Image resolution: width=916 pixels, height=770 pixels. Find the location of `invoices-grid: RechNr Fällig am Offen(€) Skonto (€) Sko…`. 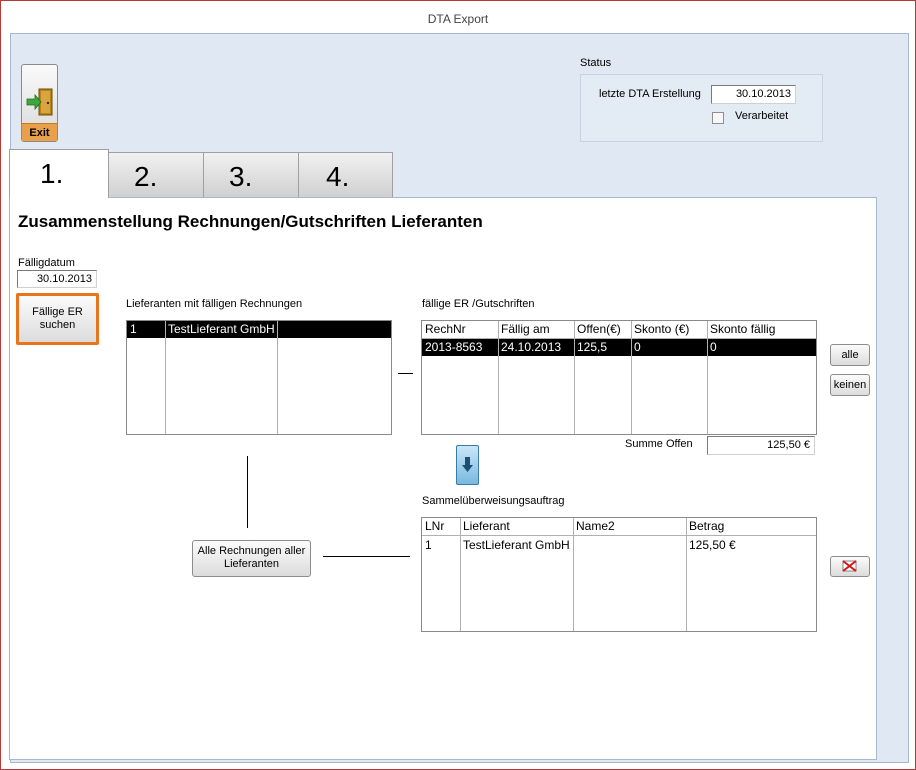

invoices-grid: RechNr Fällig am Offen(€) Skonto (€) Sko… is located at coordinates (619, 377).